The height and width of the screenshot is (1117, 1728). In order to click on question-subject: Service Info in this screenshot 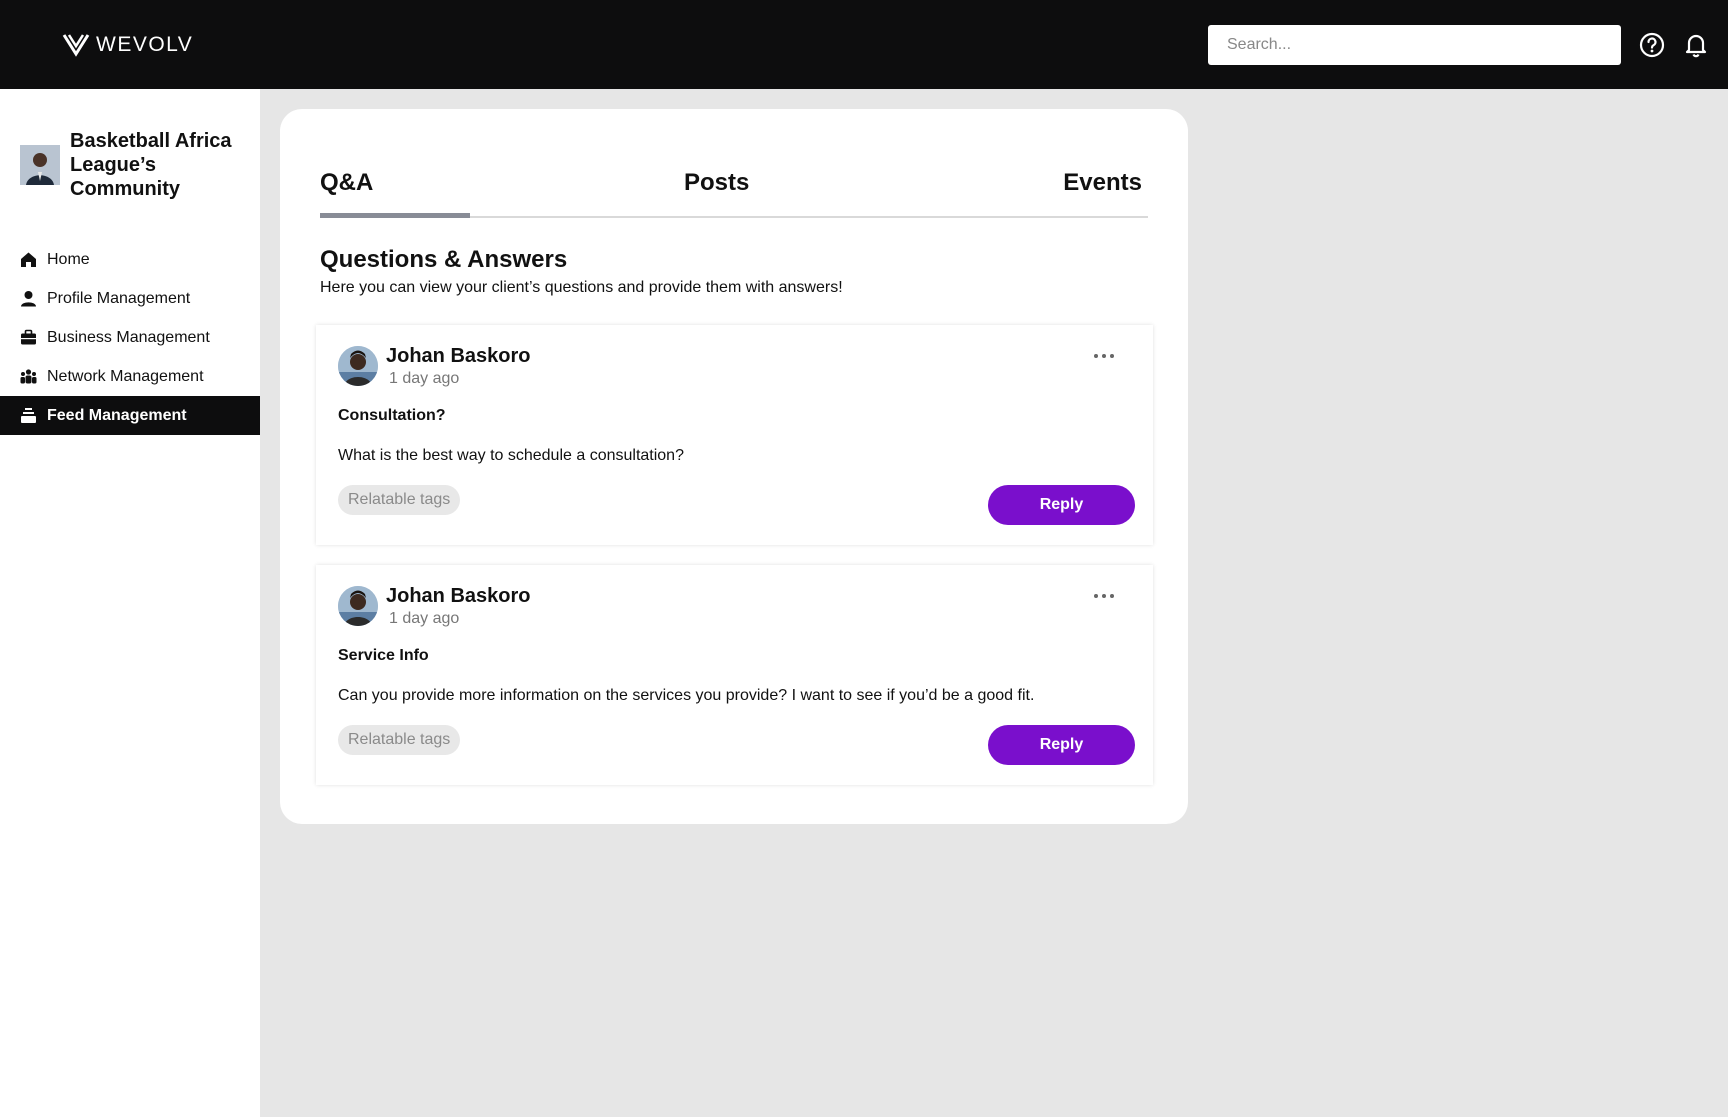, I will do `click(383, 655)`.